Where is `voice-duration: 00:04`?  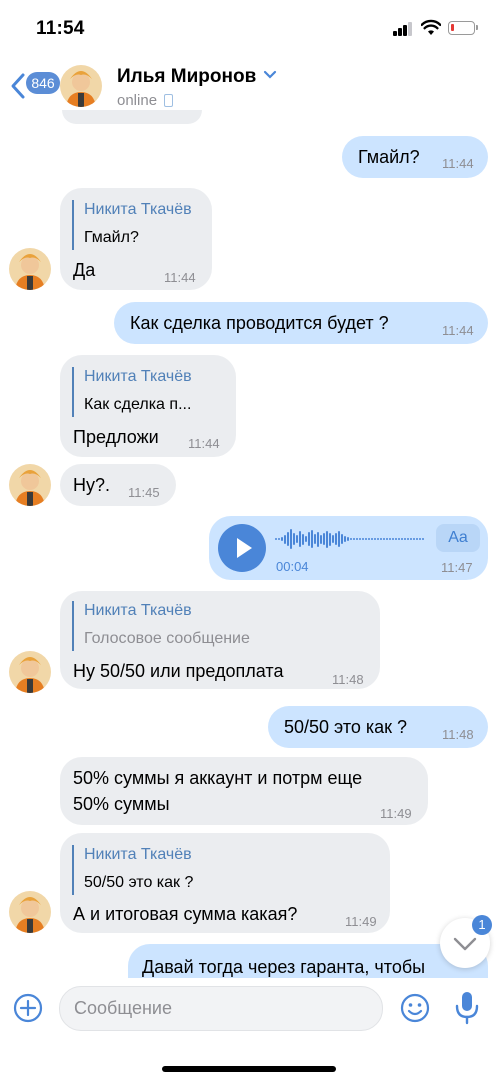 voice-duration: 00:04 is located at coordinates (292, 566).